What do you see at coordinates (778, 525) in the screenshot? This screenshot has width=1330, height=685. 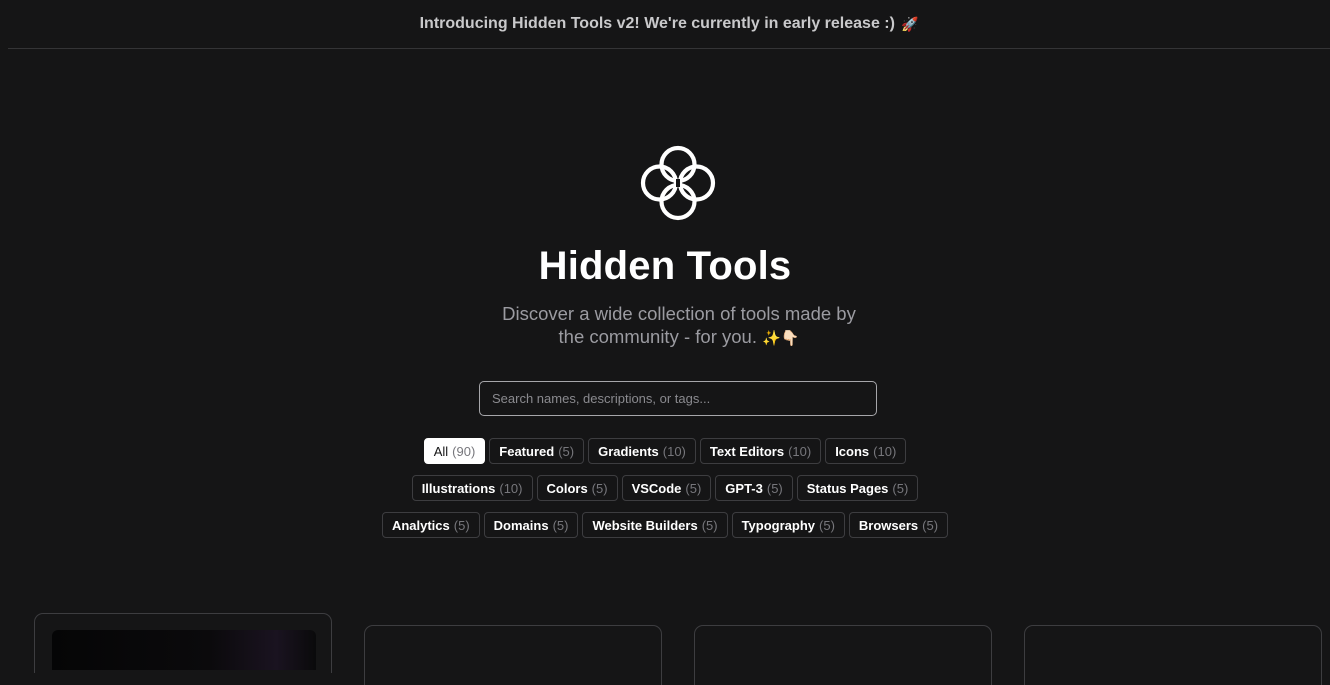 I see `filter-label: Typography` at bounding box center [778, 525].